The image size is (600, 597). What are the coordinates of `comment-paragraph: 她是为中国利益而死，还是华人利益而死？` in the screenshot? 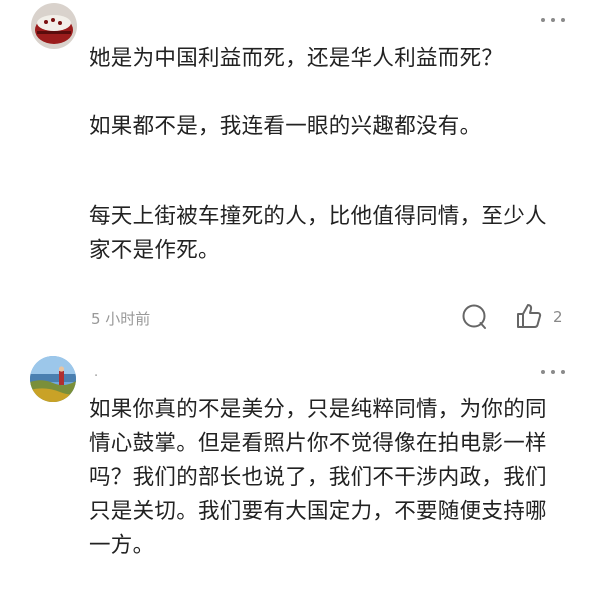 It's located at (296, 58).